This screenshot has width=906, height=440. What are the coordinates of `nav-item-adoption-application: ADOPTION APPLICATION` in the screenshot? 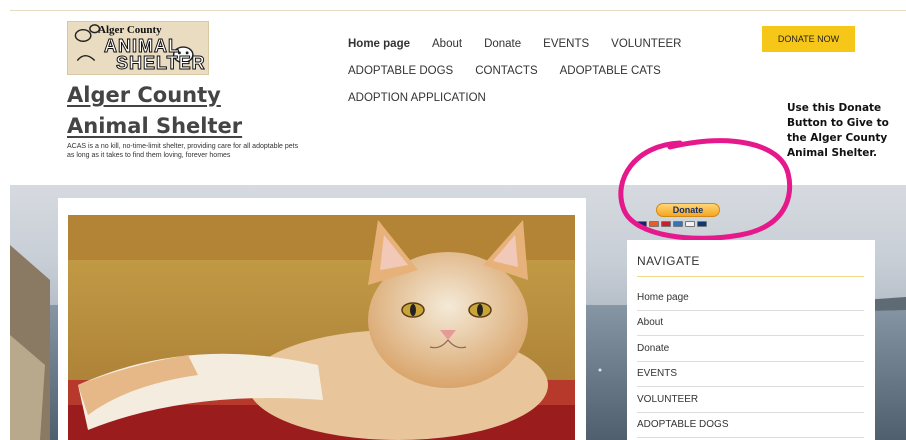 It's located at (417, 98).